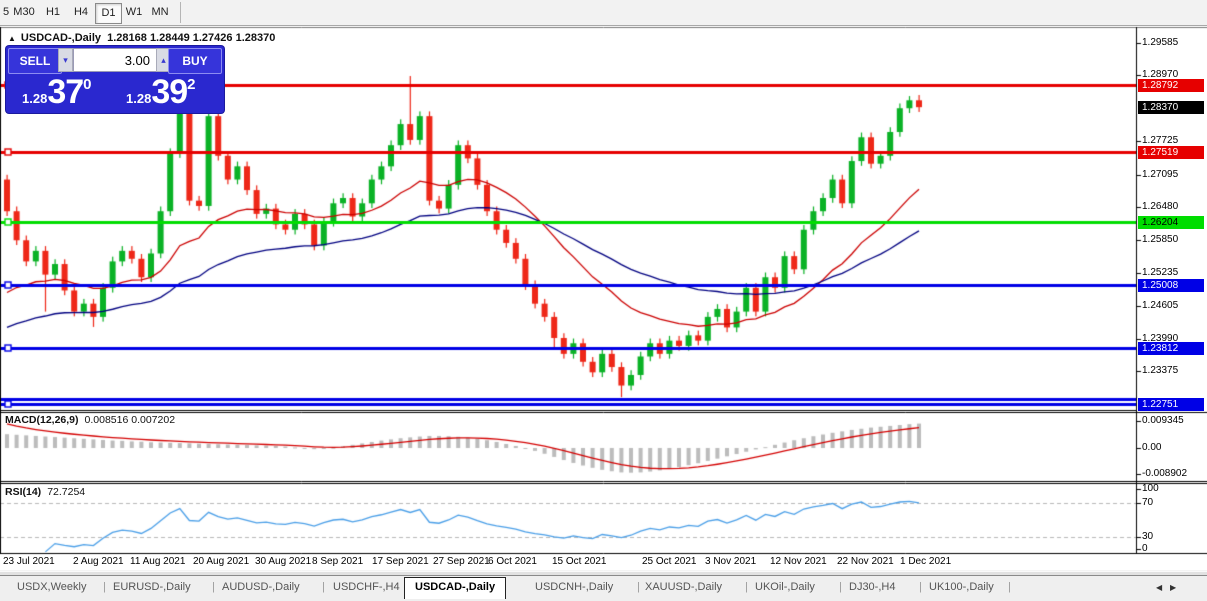 The image size is (1207, 601). Describe the element at coordinates (366, 587) in the screenshot. I see `chart-tab-usdchf-h4: USDCHF-,H4` at that location.